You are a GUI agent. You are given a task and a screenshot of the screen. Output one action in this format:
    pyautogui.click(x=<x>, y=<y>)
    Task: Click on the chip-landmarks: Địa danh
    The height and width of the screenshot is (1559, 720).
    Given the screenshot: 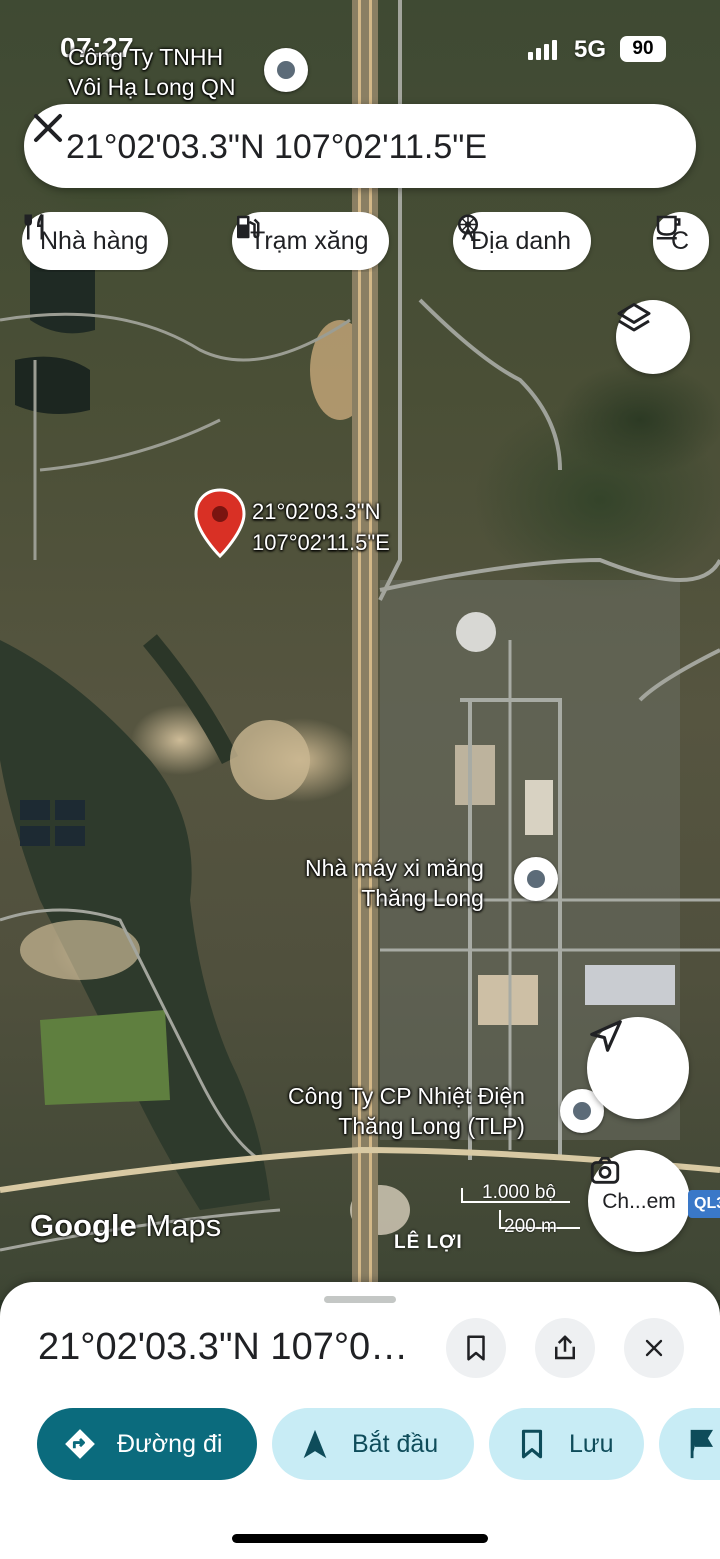 What is the action you would take?
    pyautogui.click(x=522, y=241)
    